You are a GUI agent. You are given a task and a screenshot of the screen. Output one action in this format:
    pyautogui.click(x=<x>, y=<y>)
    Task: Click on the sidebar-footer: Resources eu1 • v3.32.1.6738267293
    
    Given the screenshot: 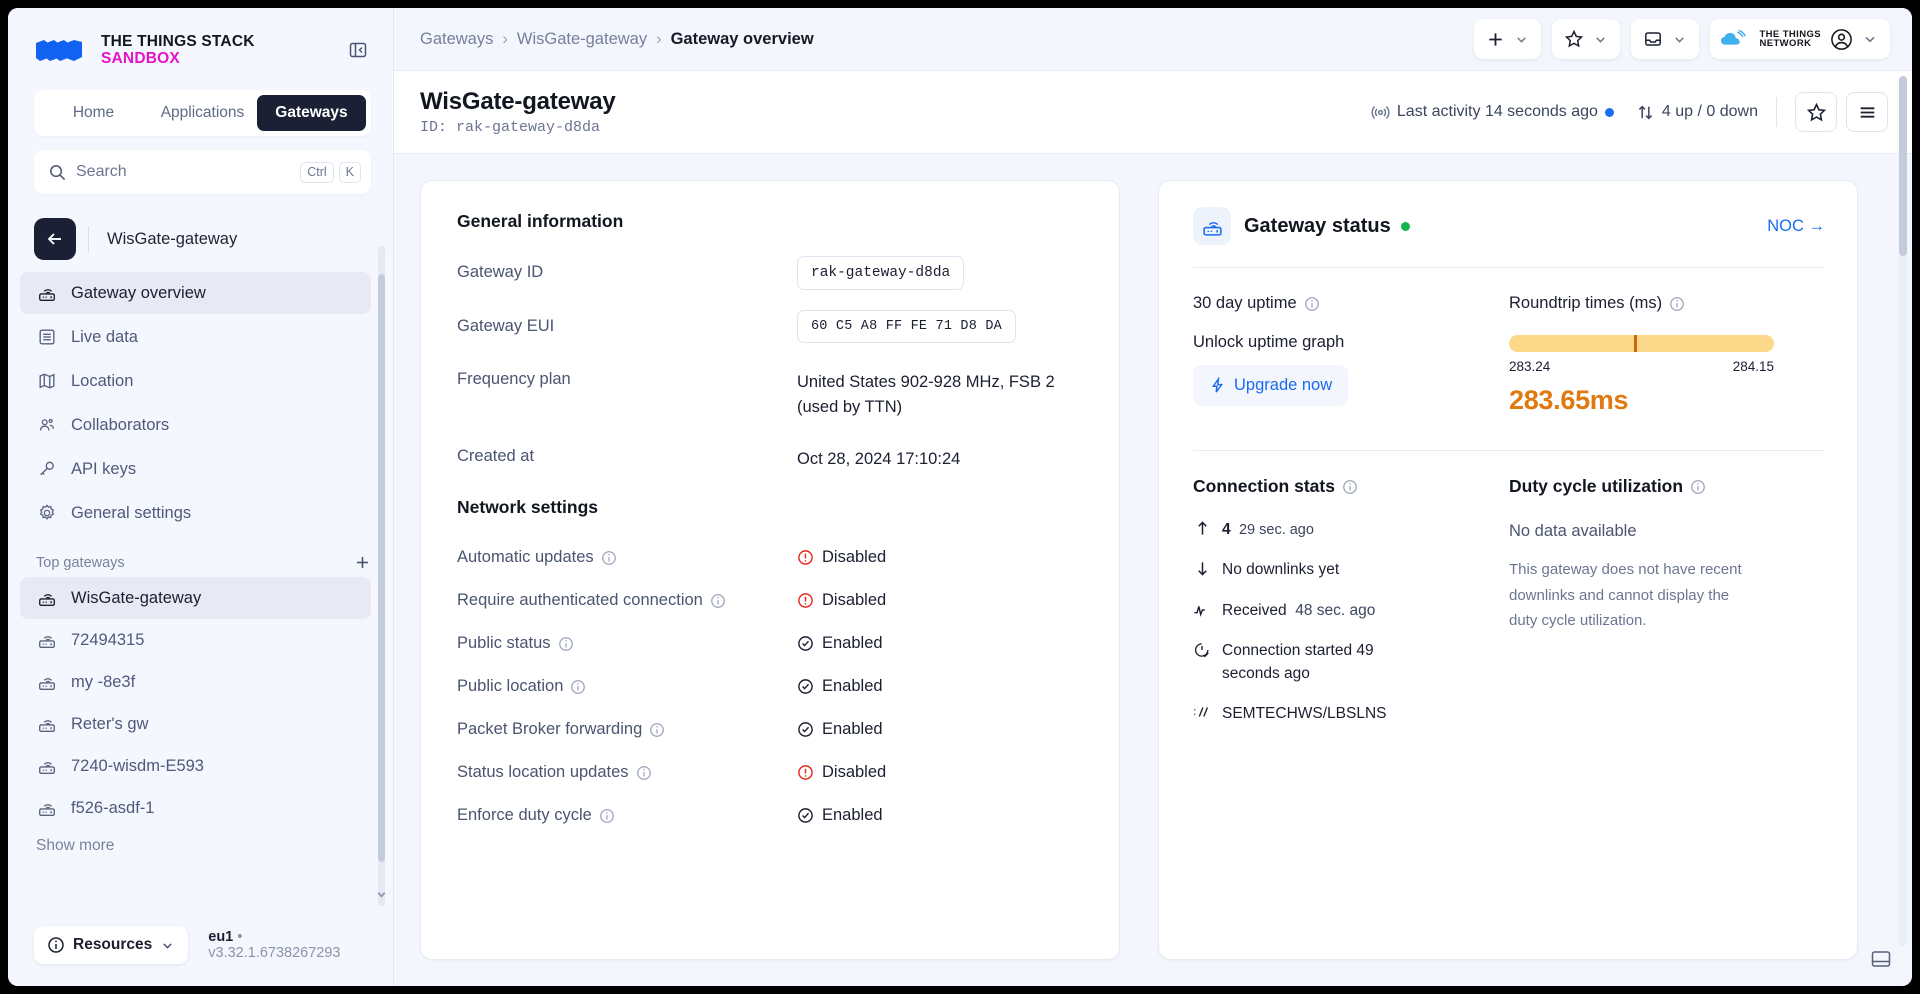 What is the action you would take?
    pyautogui.click(x=200, y=956)
    